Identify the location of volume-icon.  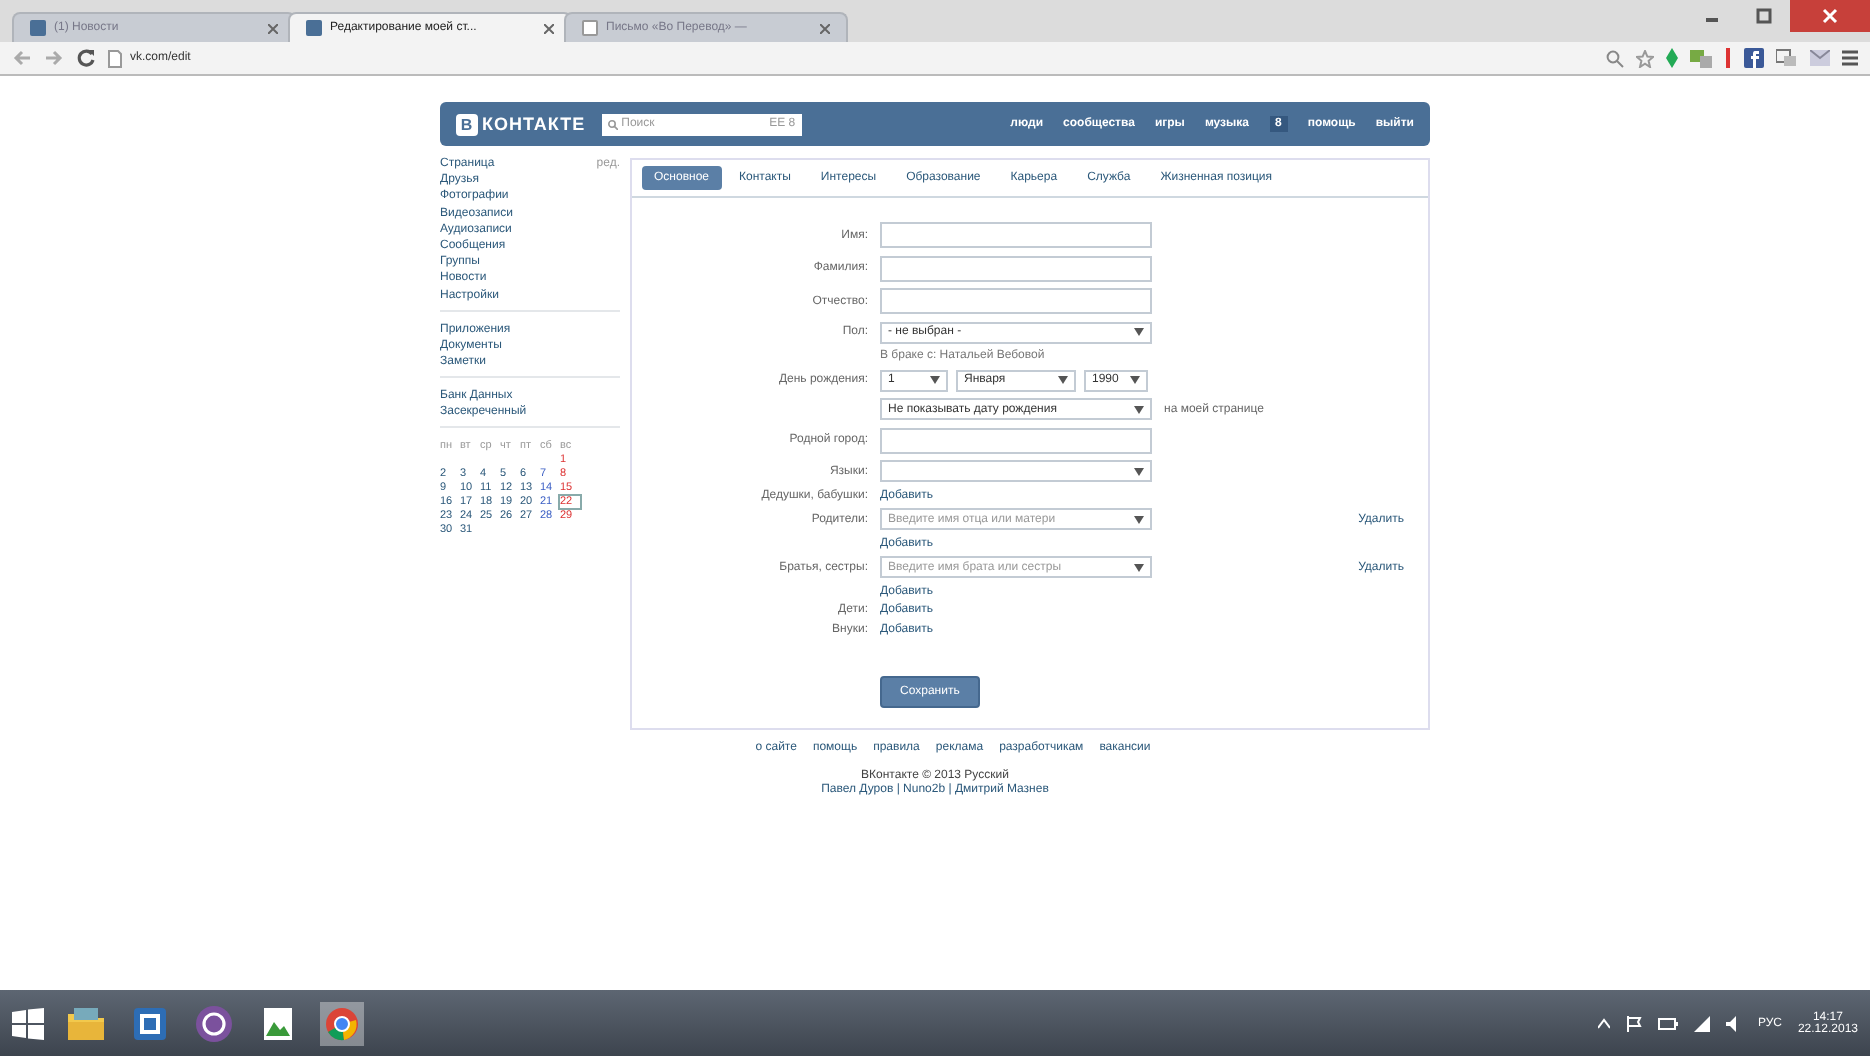
(1733, 1023).